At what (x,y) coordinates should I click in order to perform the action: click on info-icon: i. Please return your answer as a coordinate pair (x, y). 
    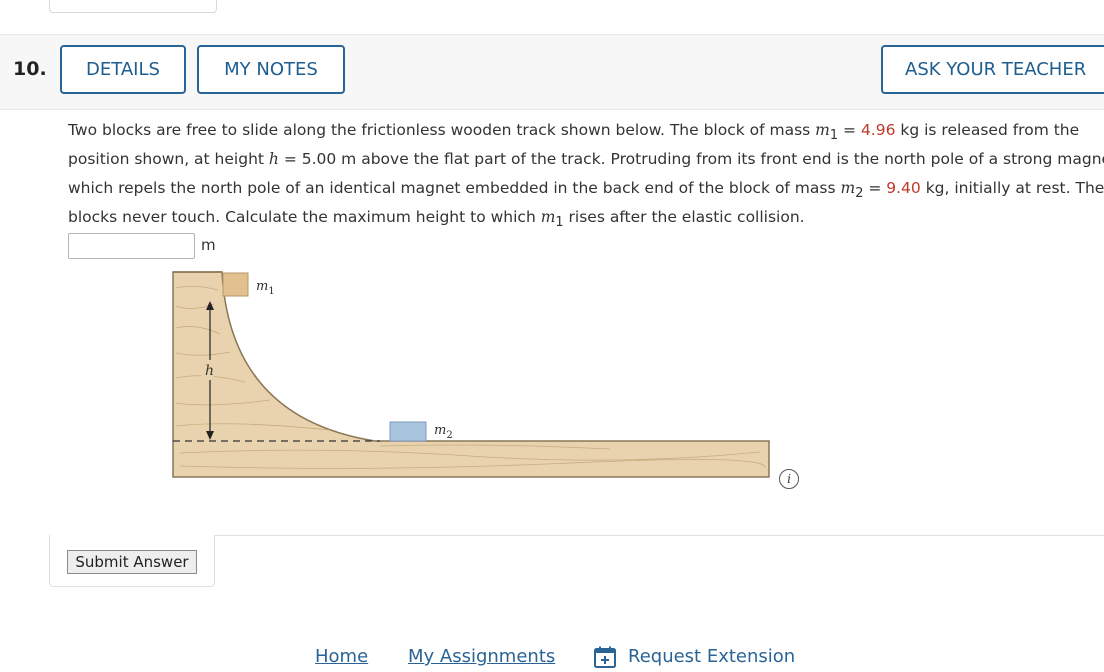
    Looking at the image, I should click on (789, 479).